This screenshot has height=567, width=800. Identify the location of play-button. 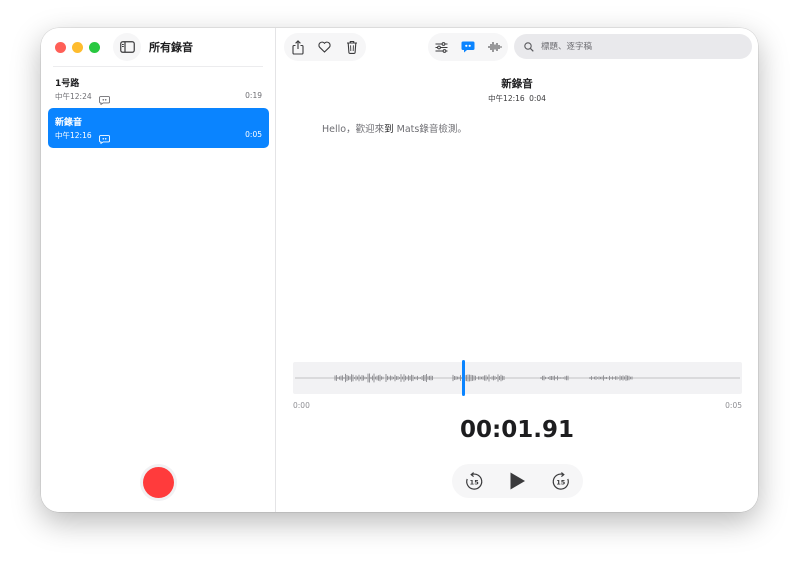
(517, 481).